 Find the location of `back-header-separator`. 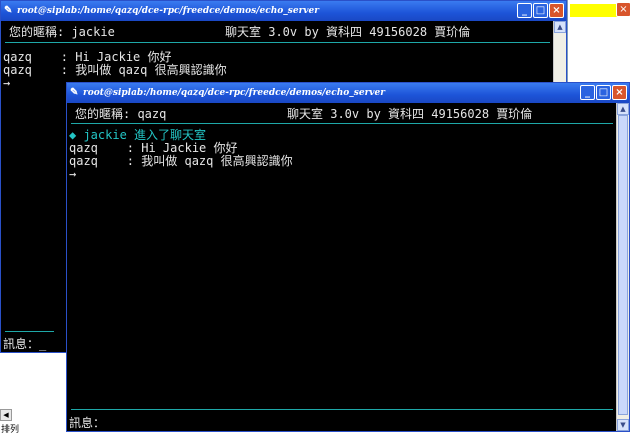

back-header-separator is located at coordinates (277, 42).